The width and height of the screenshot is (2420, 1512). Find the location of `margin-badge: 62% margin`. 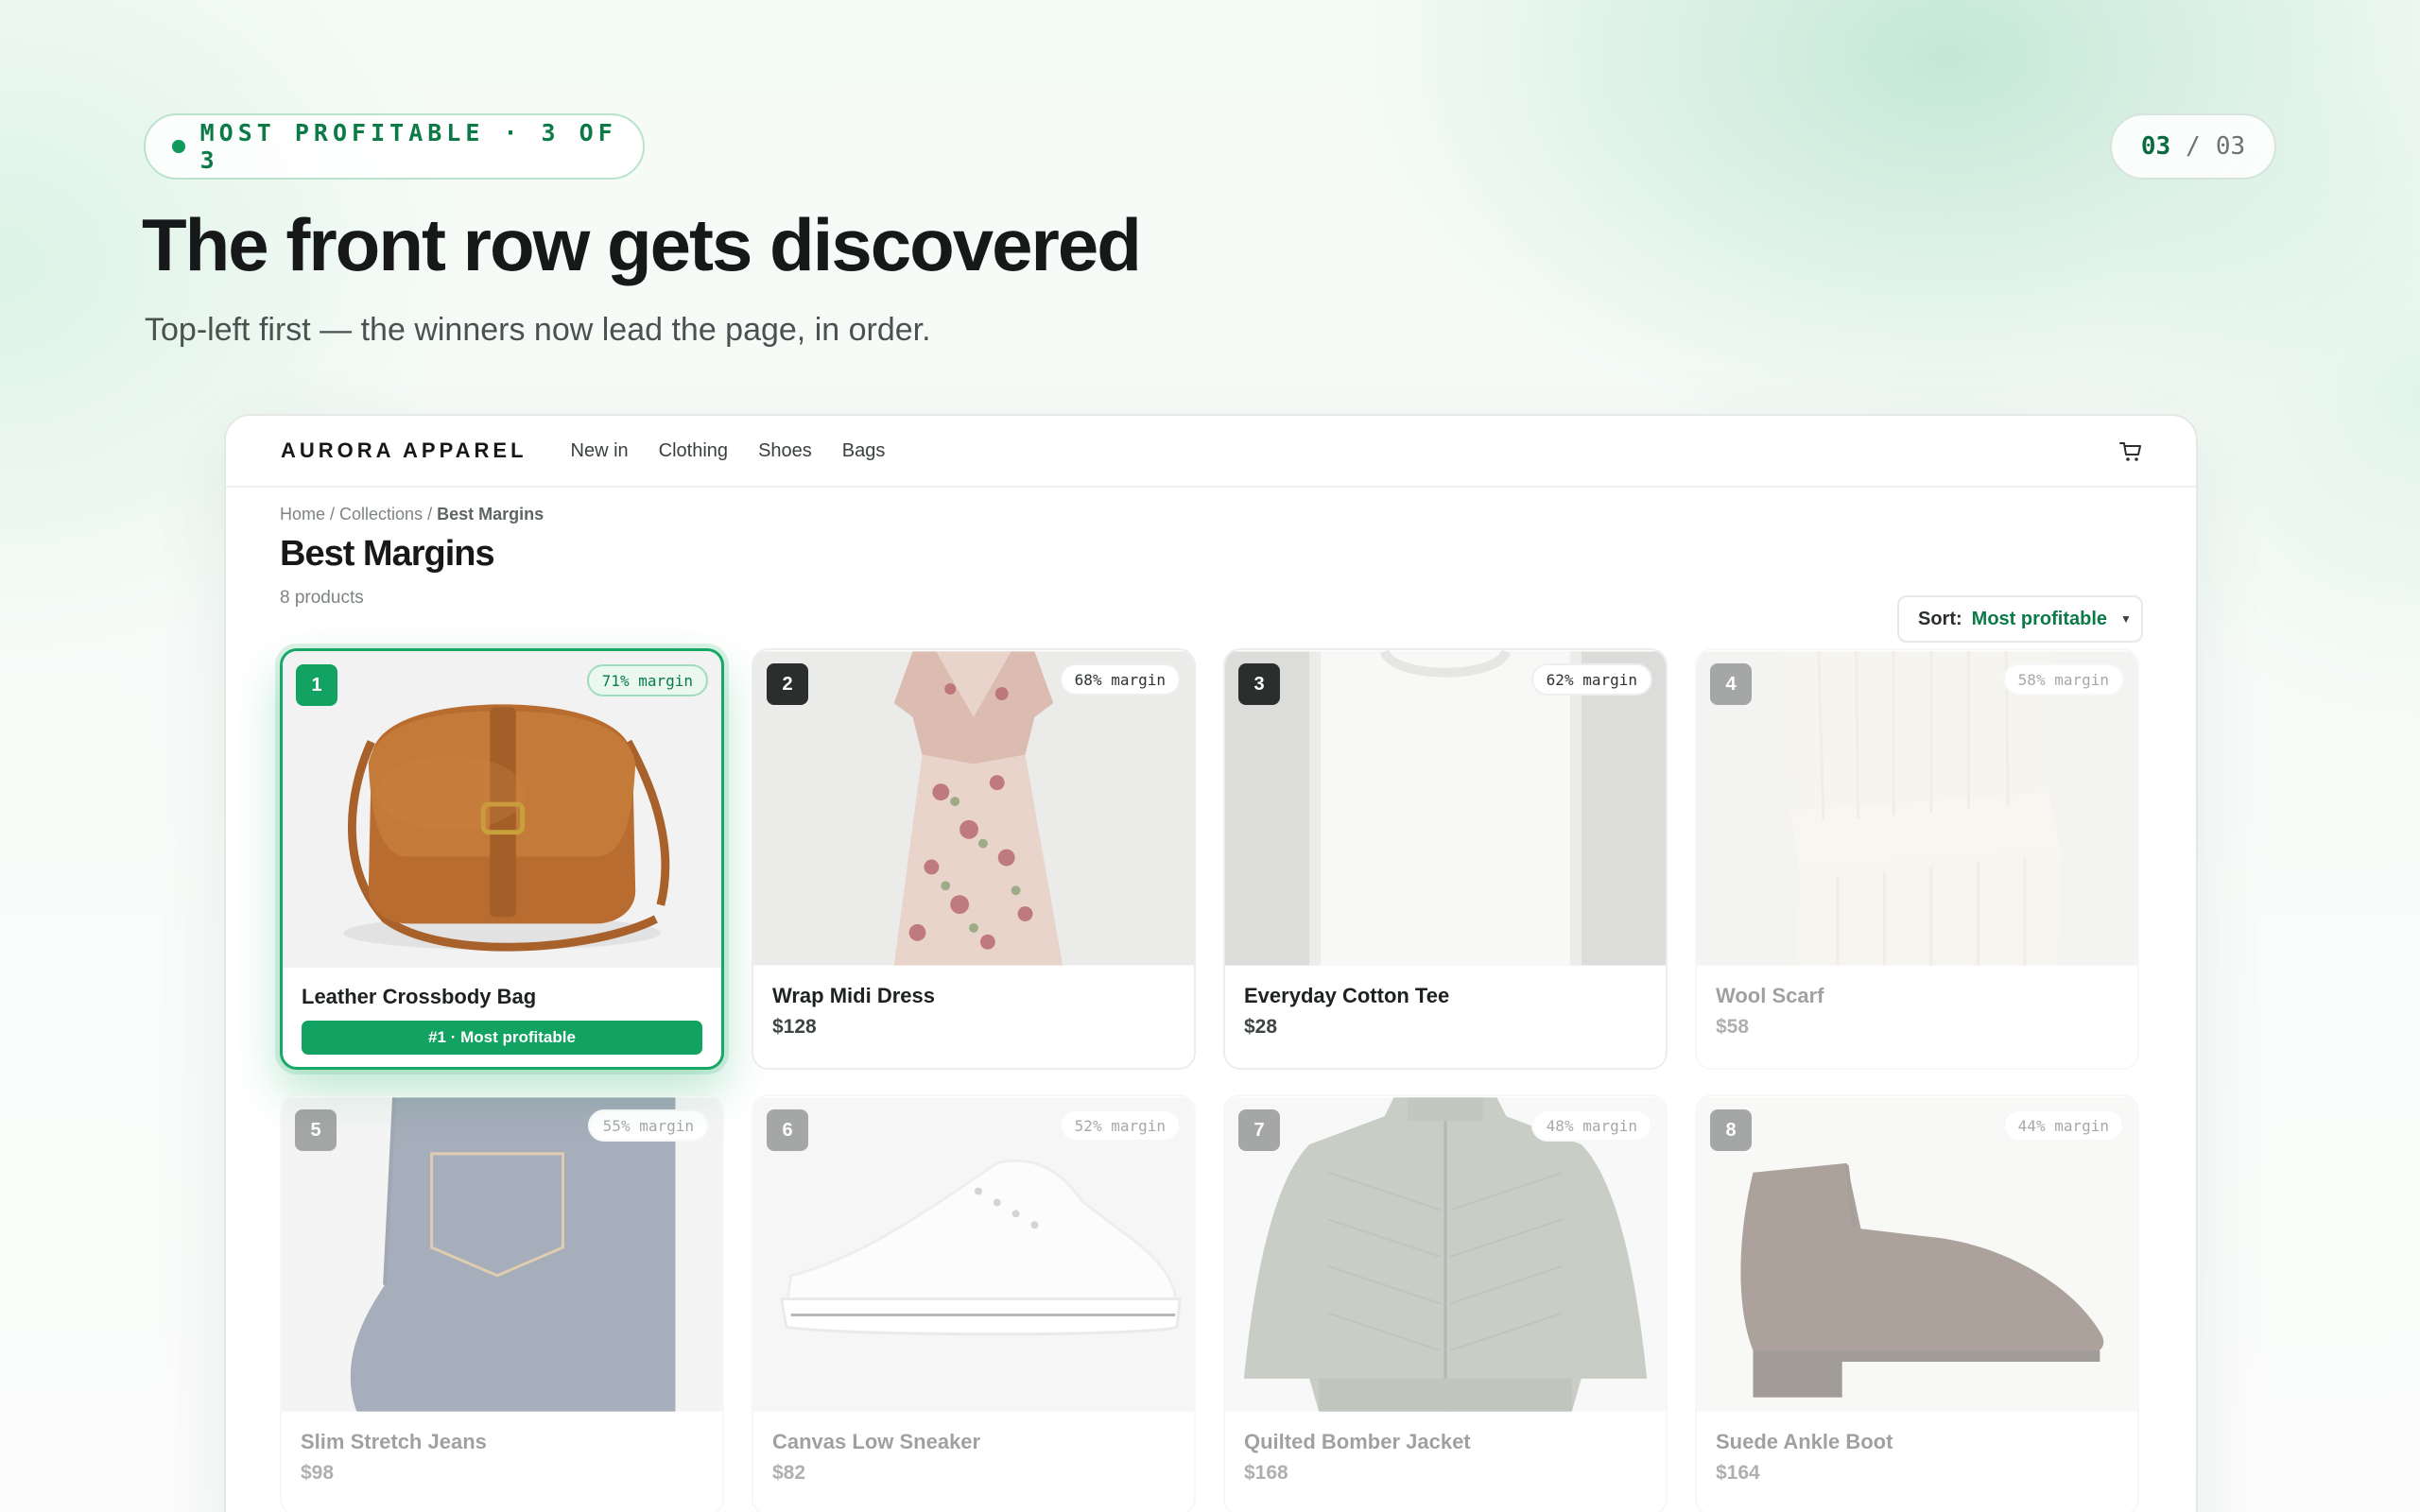

margin-badge: 62% margin is located at coordinates (1591, 679).